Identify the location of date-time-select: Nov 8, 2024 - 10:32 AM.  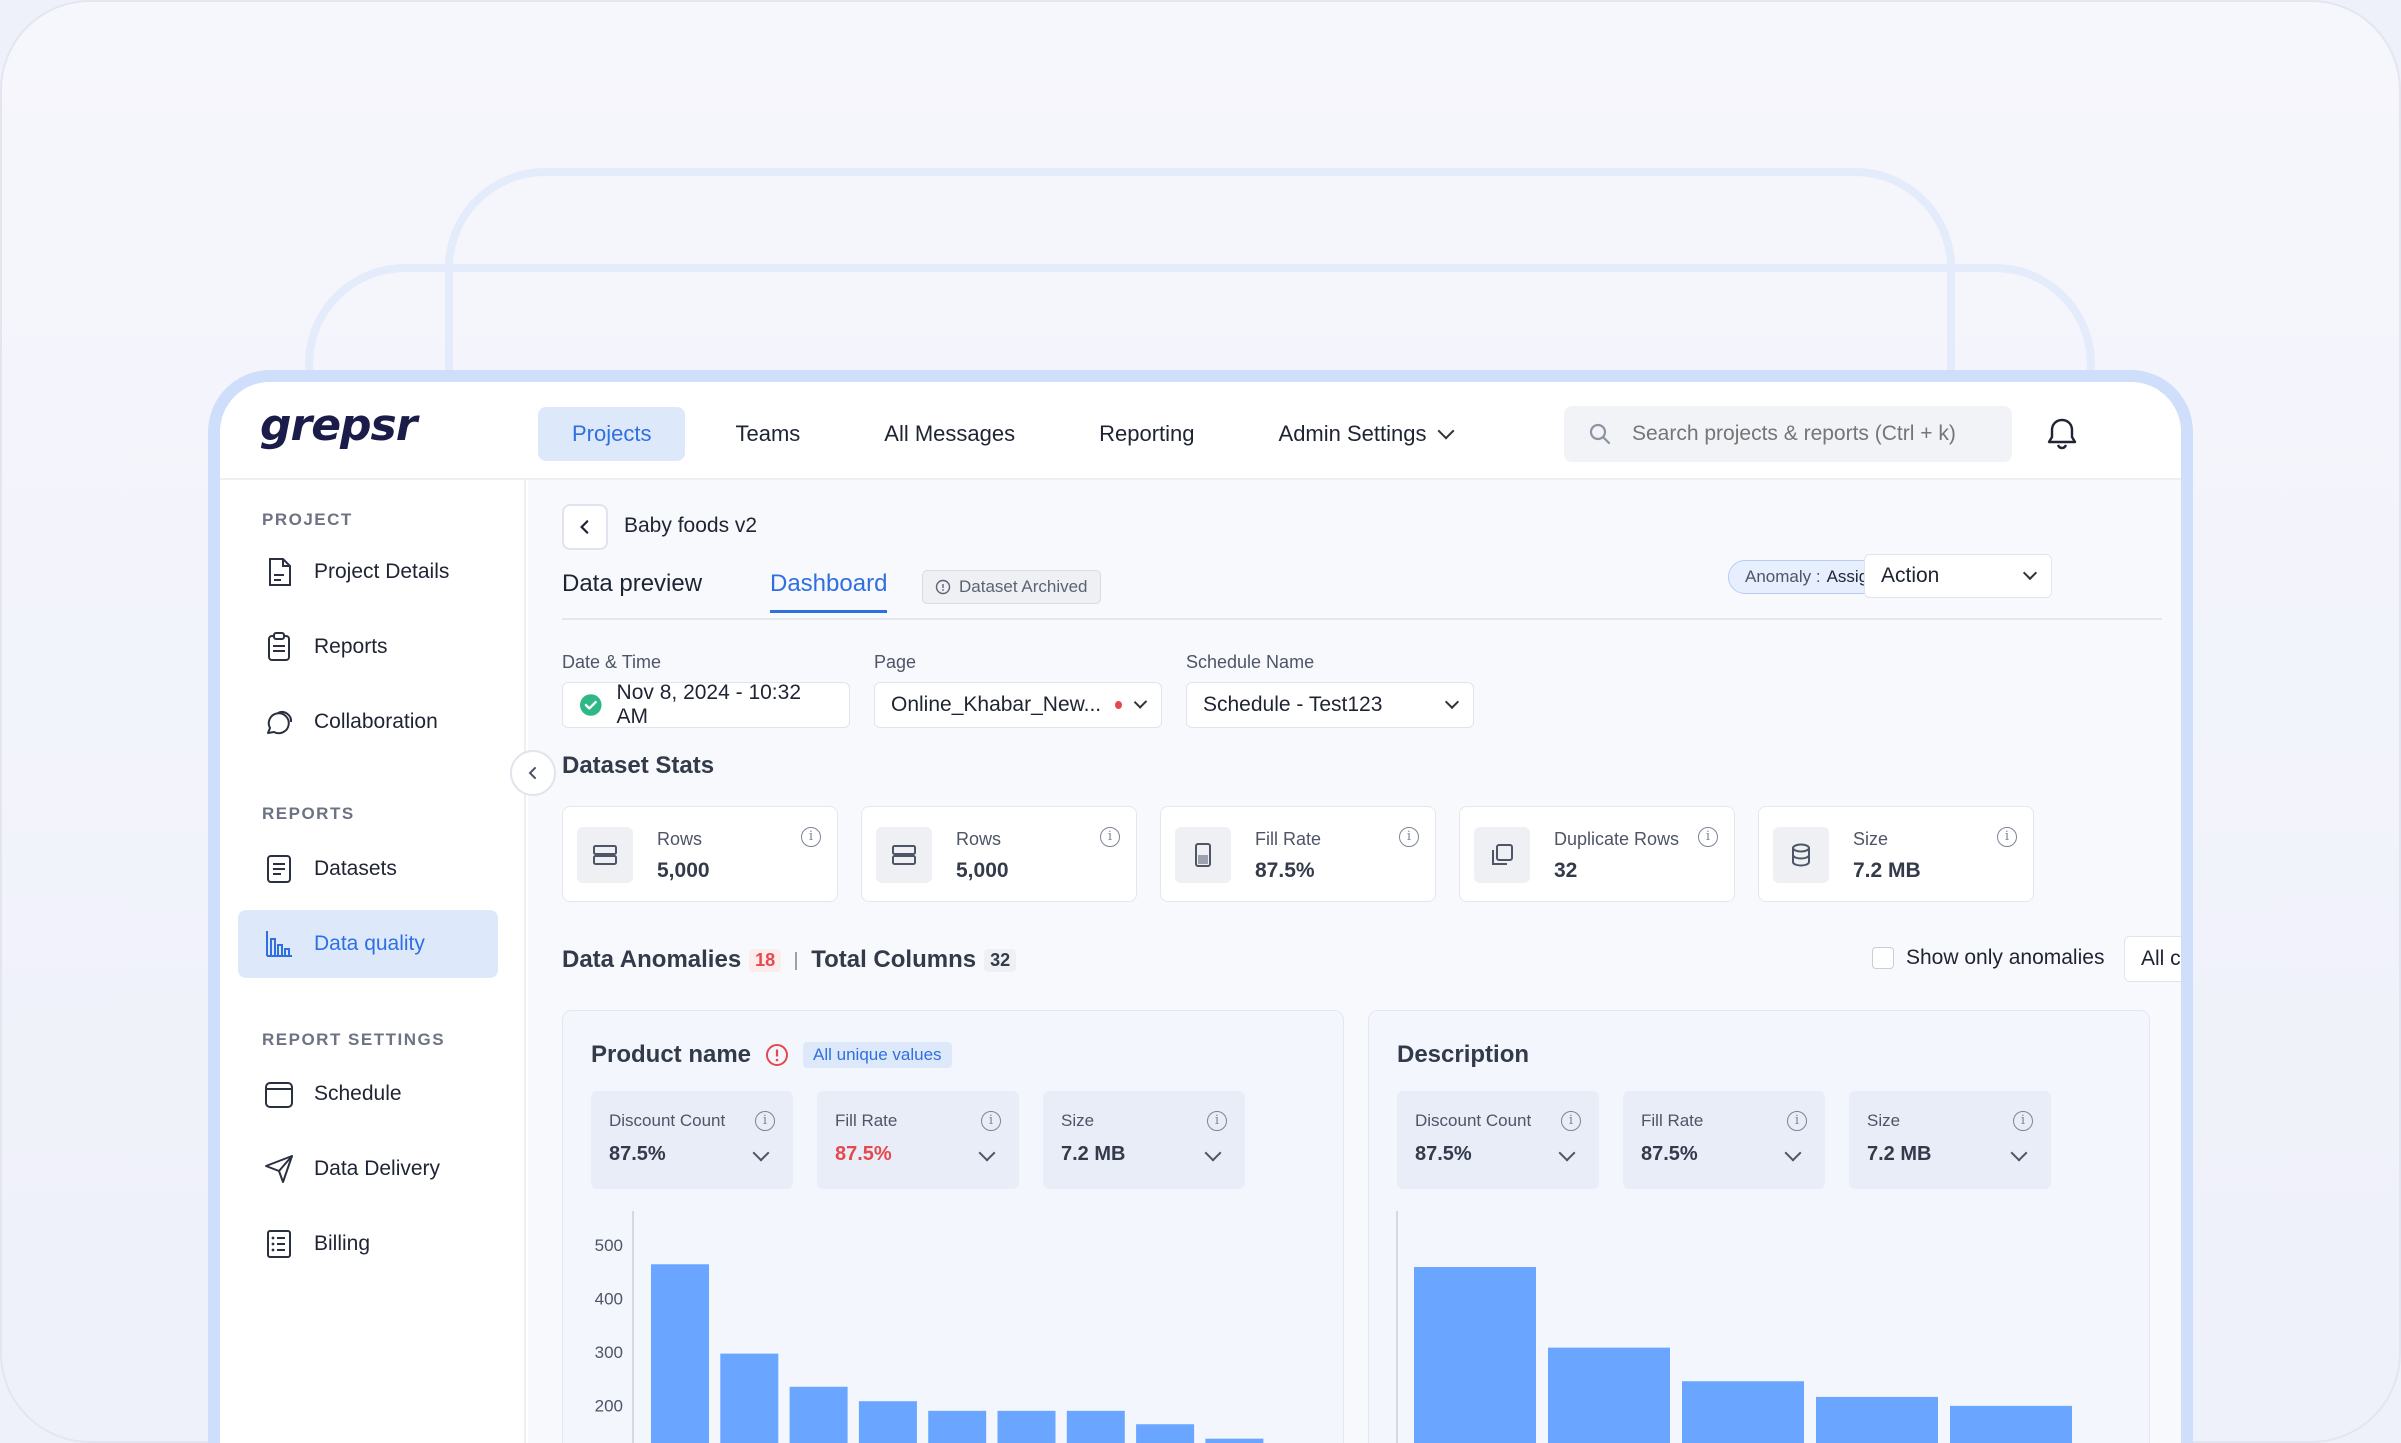
(706, 704).